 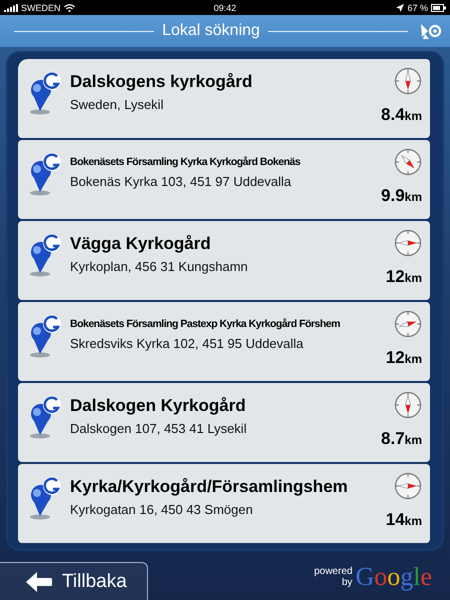 I want to click on wifi-icon, so click(x=69, y=8).